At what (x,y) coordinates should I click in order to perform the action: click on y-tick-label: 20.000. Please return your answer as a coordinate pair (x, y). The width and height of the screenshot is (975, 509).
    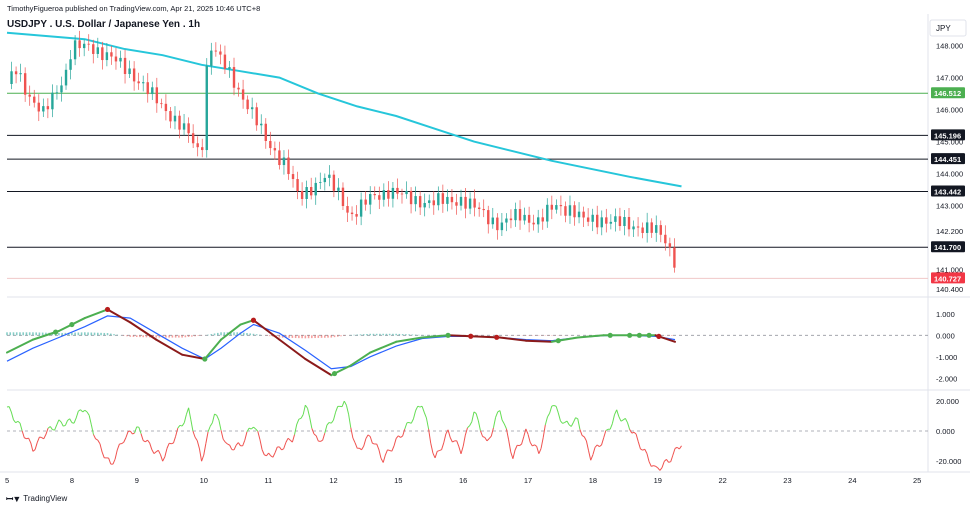
    Looking at the image, I should click on (947, 401).